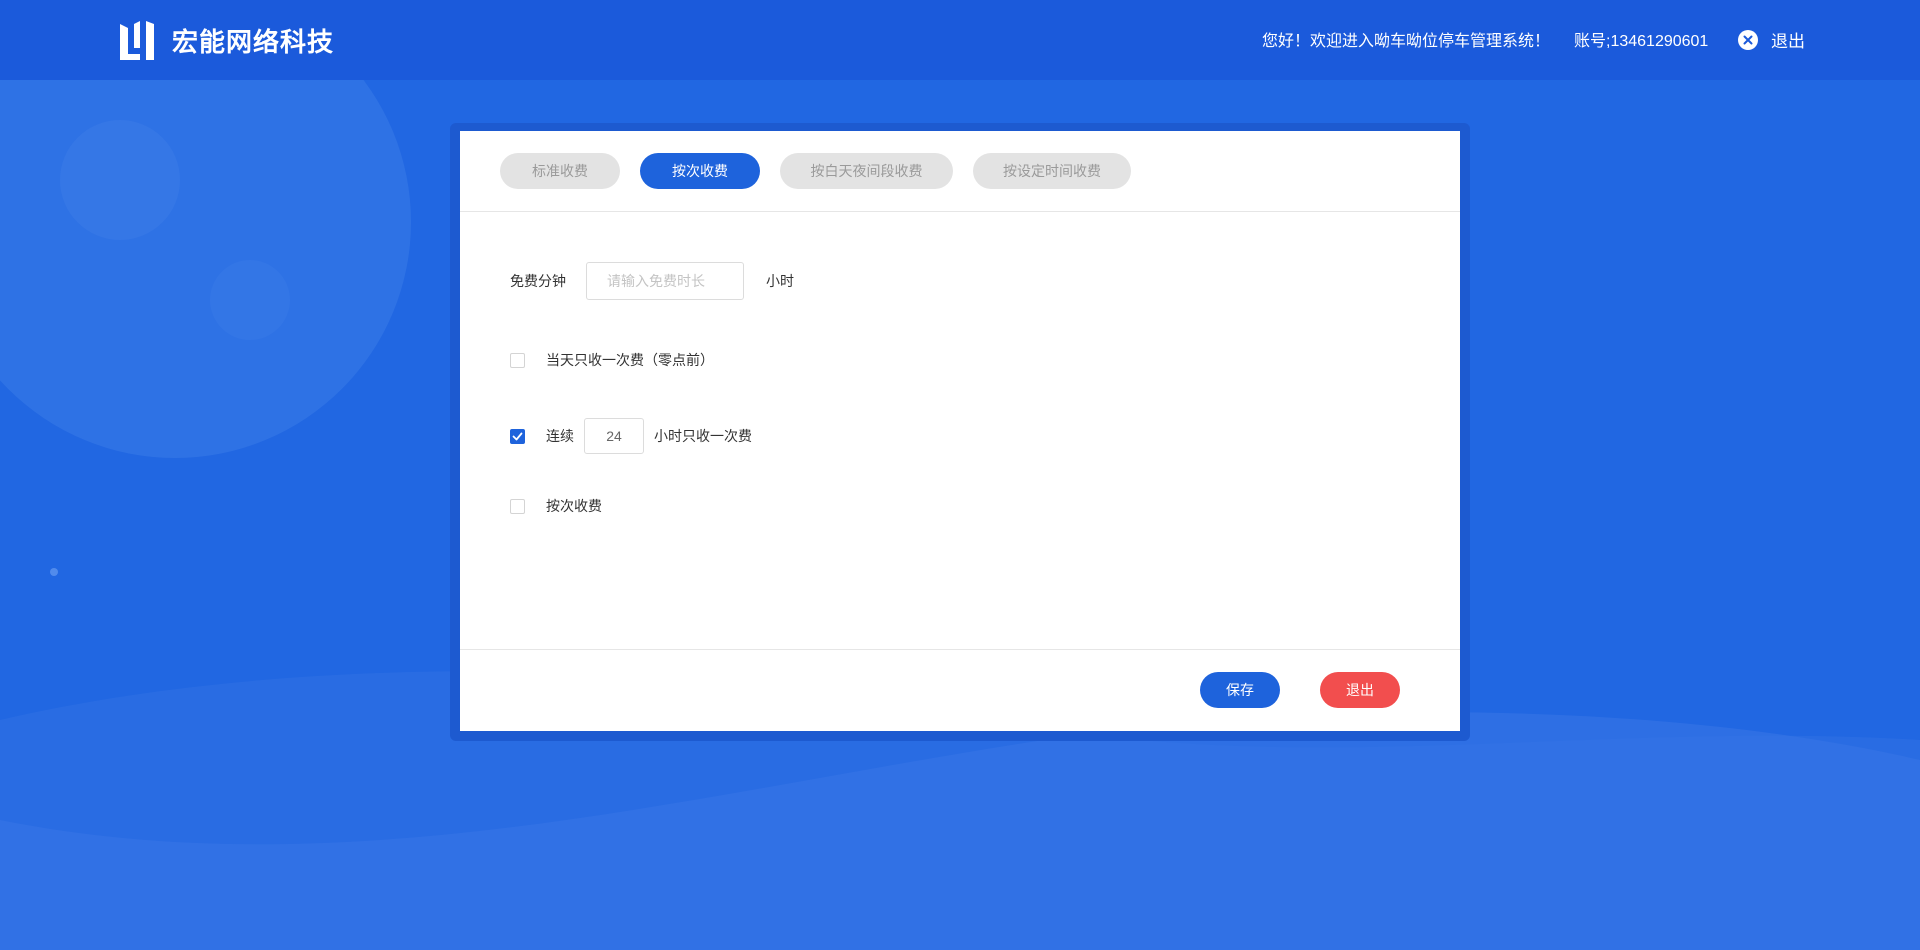  I want to click on checkmark-icon, so click(517, 436).